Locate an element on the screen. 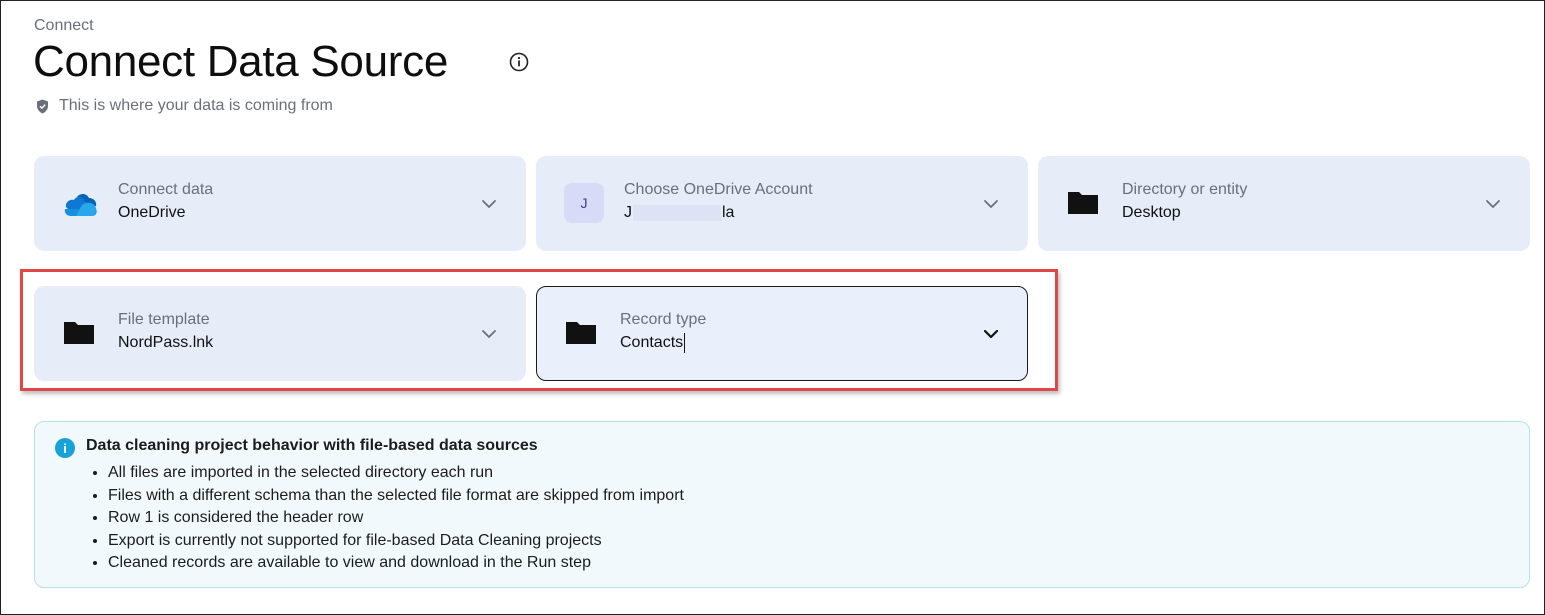  subtitle-text: This is where your data is coming from is located at coordinates (196, 105).